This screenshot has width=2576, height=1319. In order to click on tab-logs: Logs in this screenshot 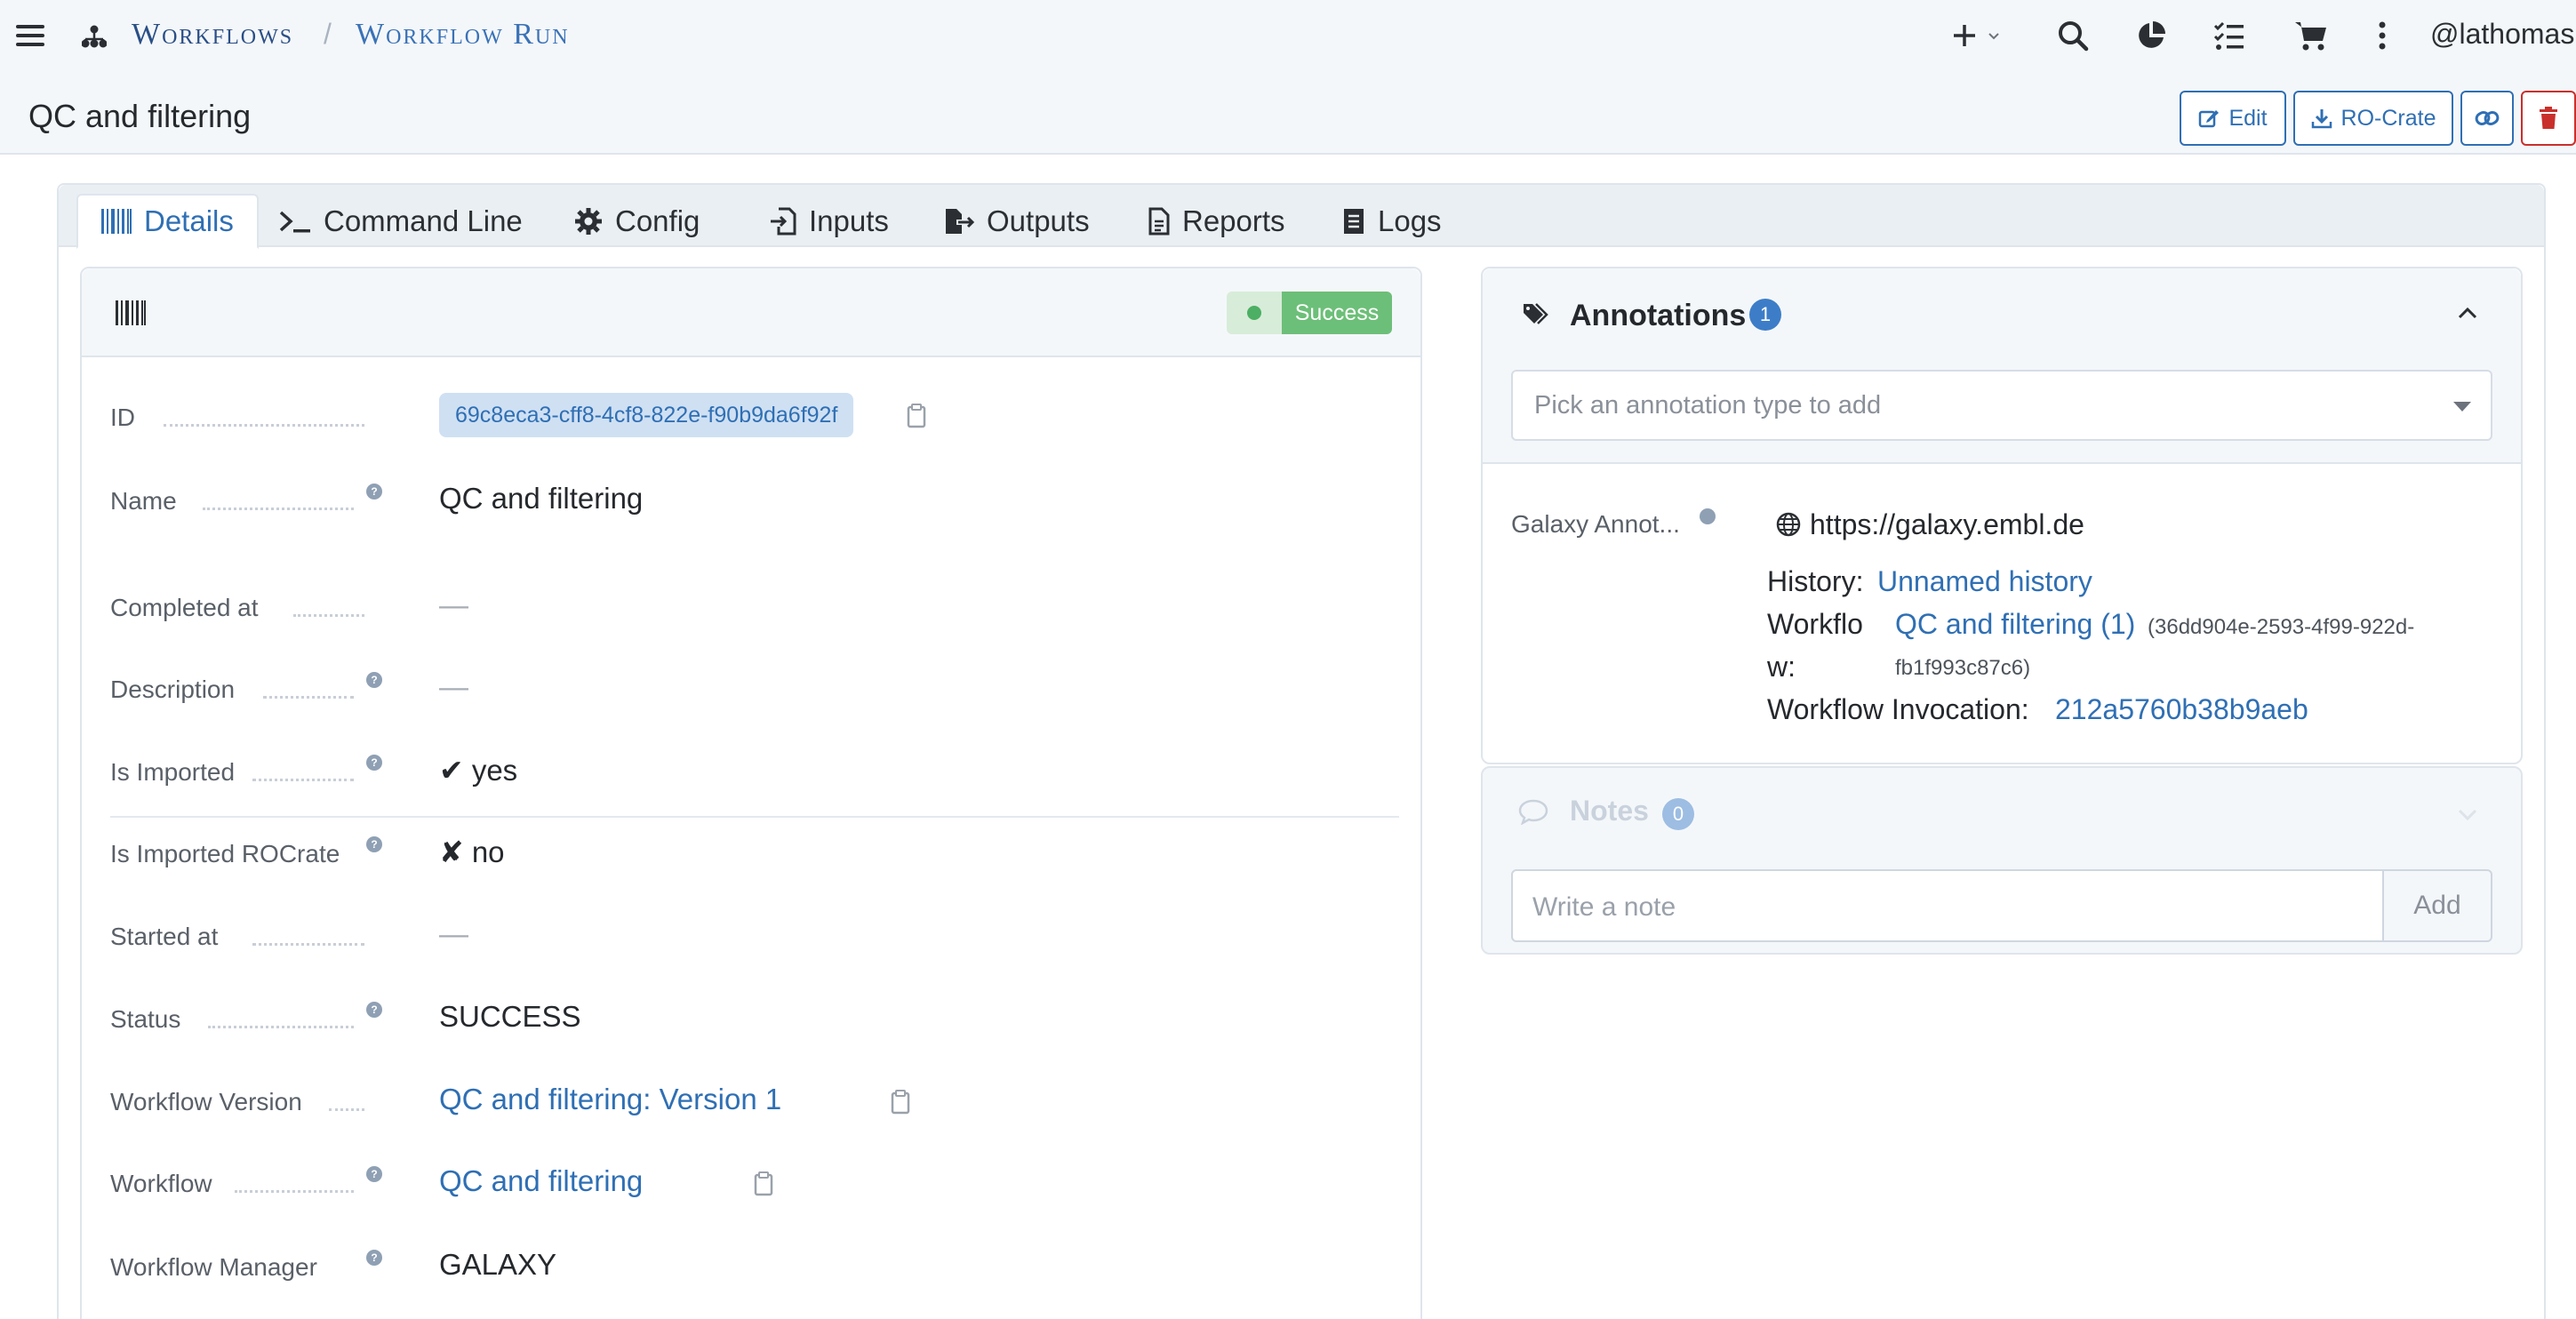, I will do `click(1392, 221)`.